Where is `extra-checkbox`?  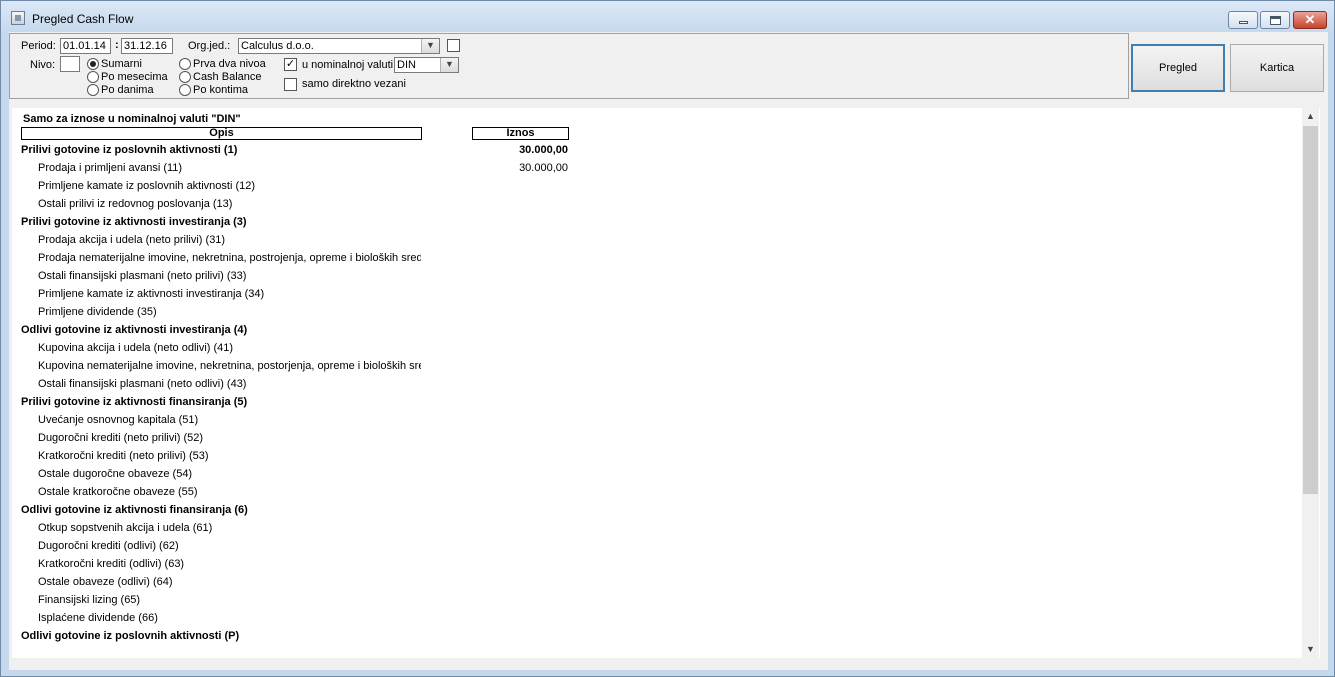
extra-checkbox is located at coordinates (453, 45).